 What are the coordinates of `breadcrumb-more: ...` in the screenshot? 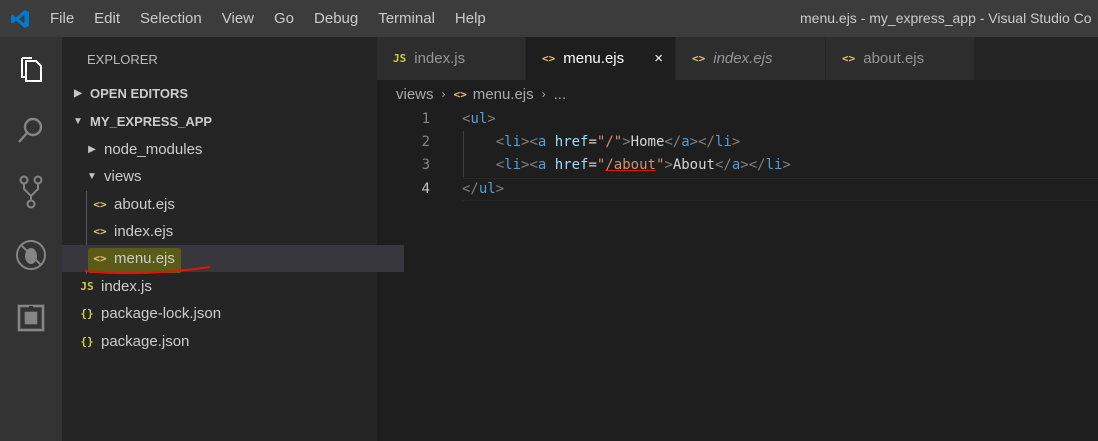 It's located at (560, 94).